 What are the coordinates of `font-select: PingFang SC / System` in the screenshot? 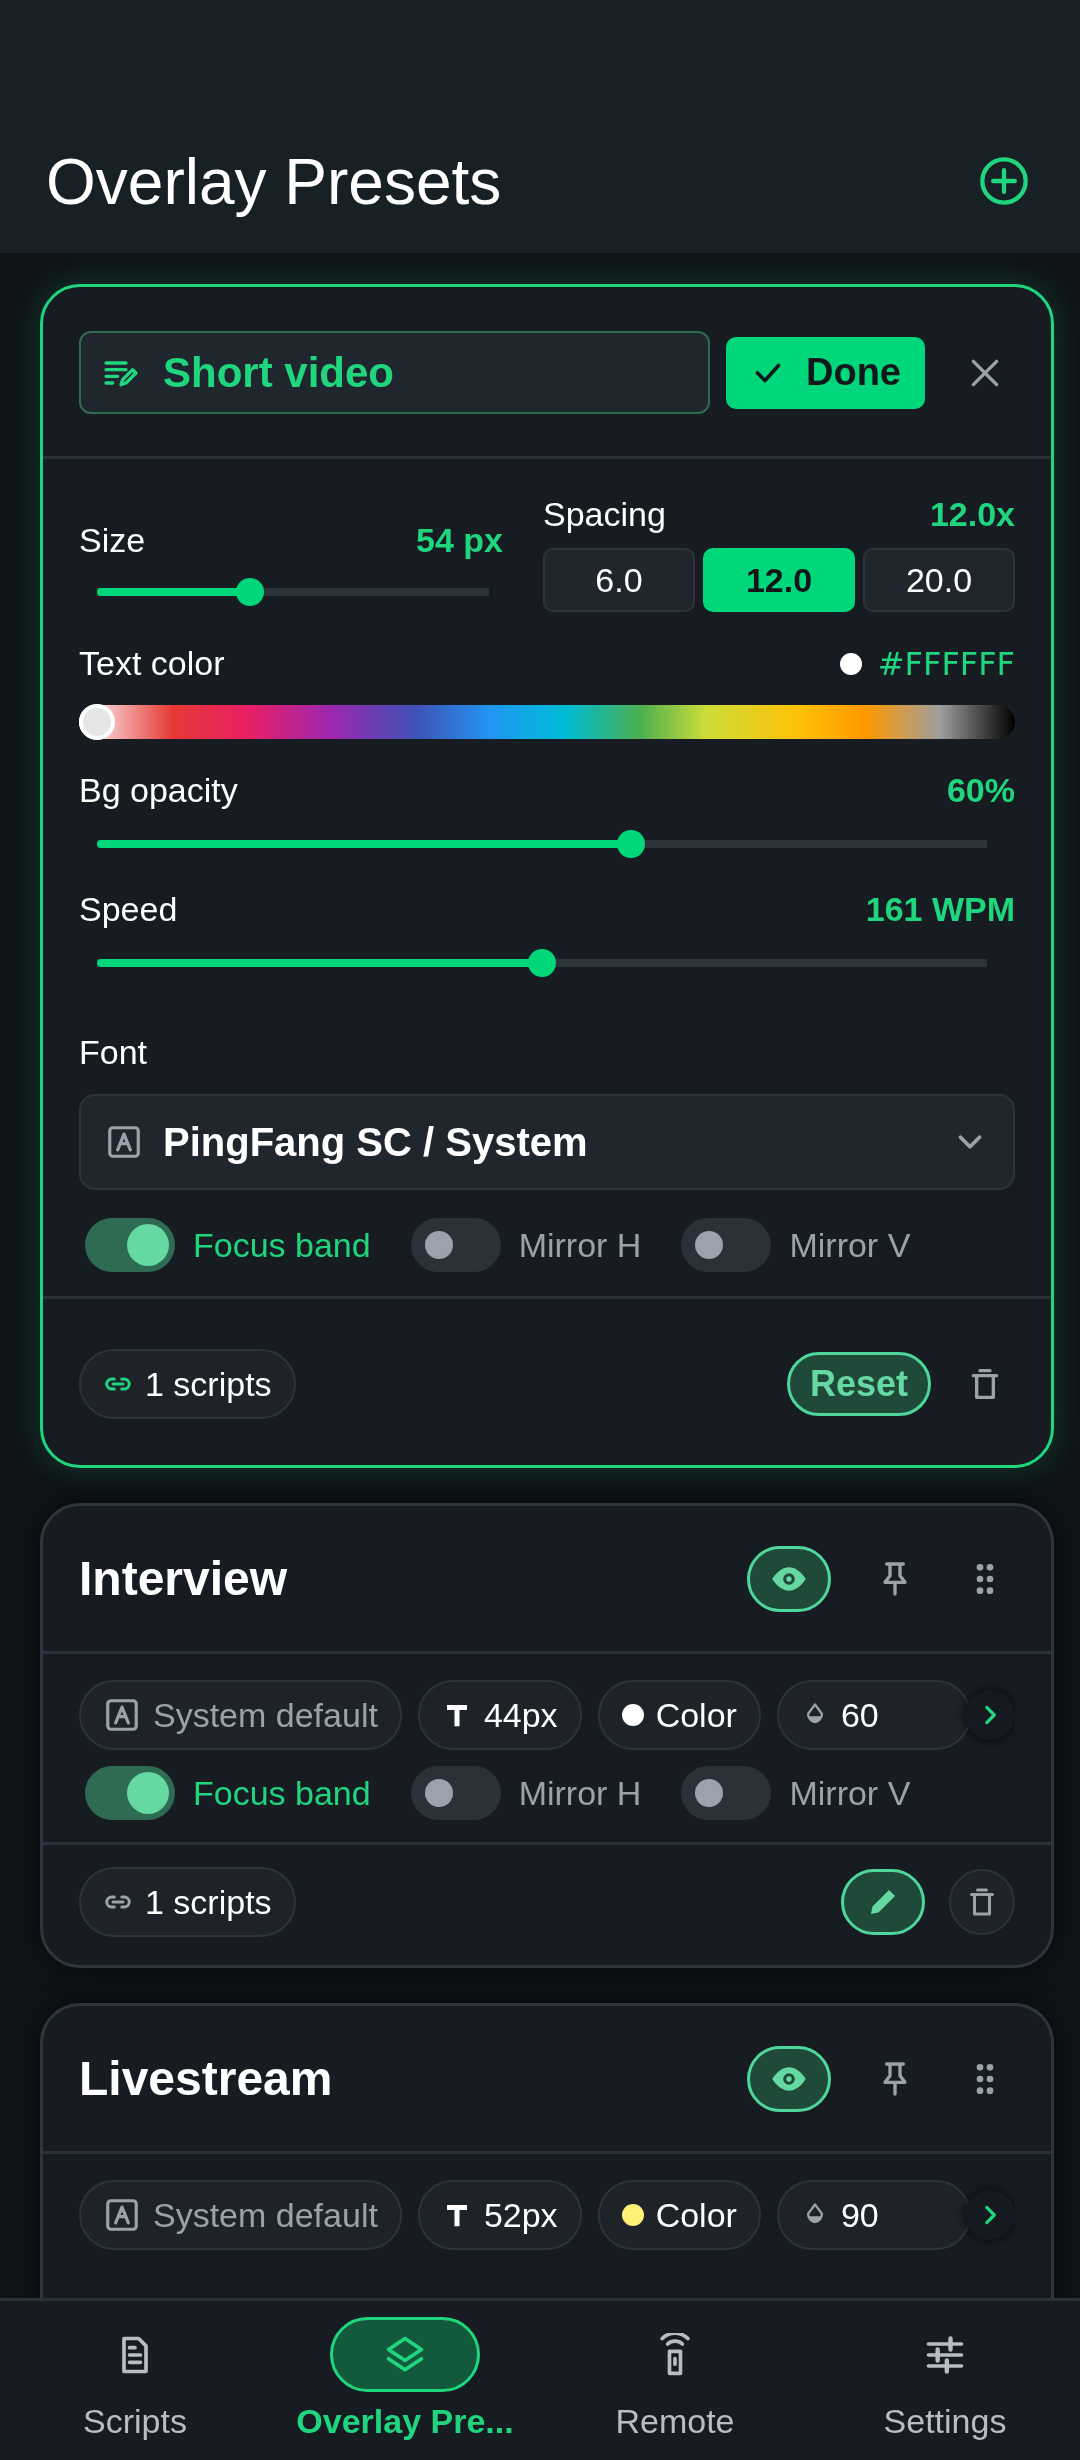 It's located at (547, 1142).